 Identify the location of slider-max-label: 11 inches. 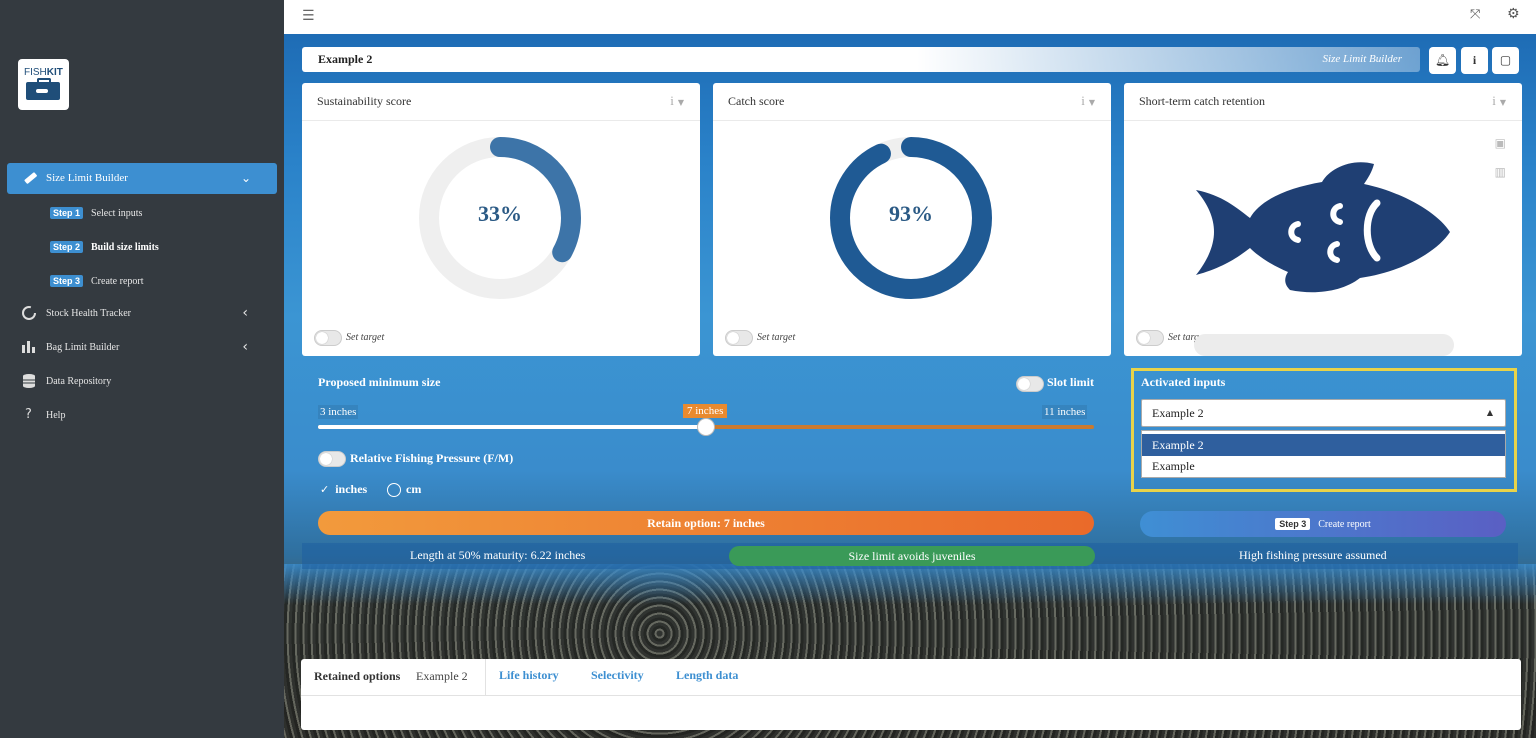
(1065, 412).